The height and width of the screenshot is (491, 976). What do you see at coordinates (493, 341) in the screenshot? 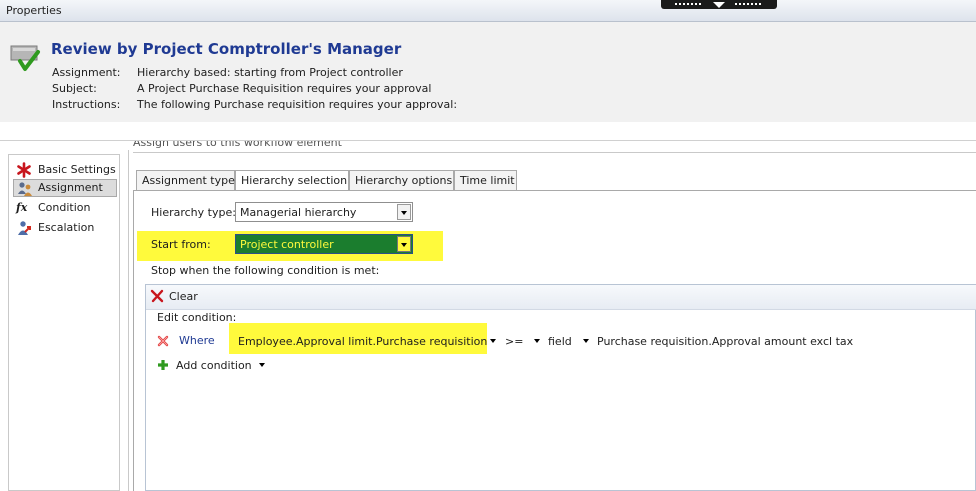
I see `field-dropdown-icon` at bounding box center [493, 341].